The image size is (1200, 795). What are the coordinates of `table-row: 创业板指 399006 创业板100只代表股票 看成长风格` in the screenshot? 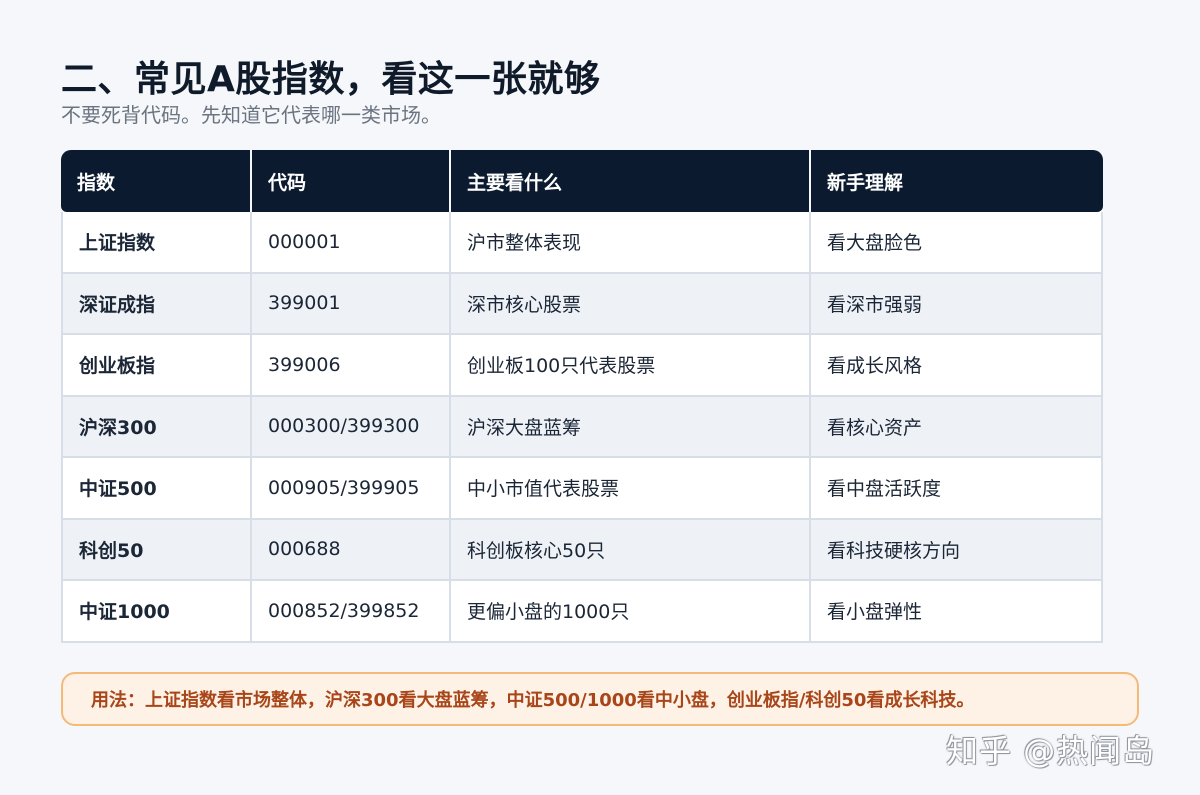 It's located at (582, 366).